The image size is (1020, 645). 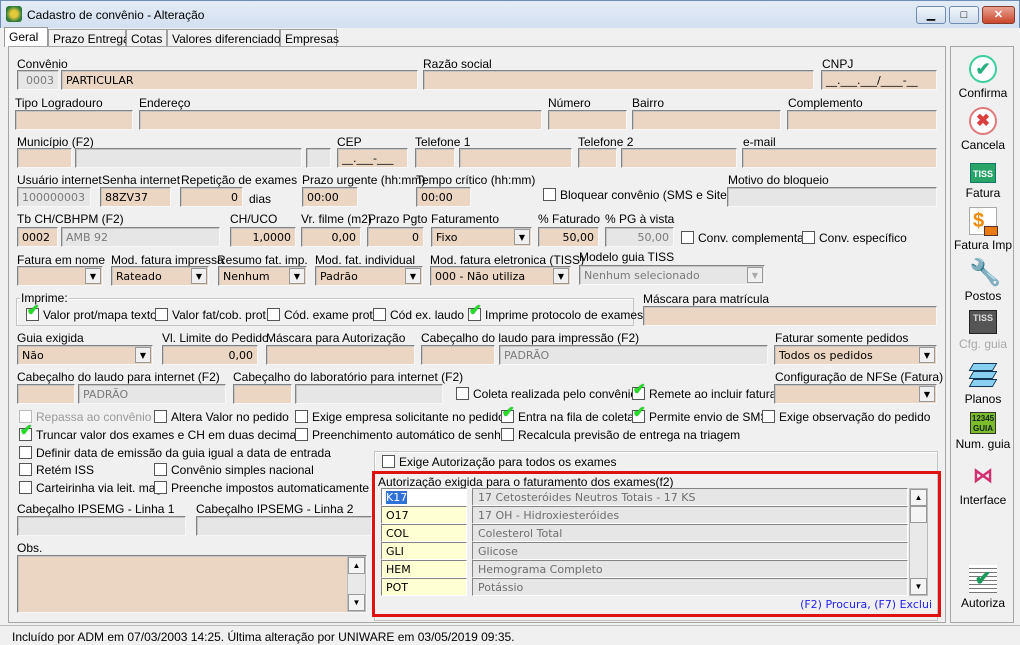 What do you see at coordinates (284, 526) in the screenshot?
I see `cab-ipsemg2-field` at bounding box center [284, 526].